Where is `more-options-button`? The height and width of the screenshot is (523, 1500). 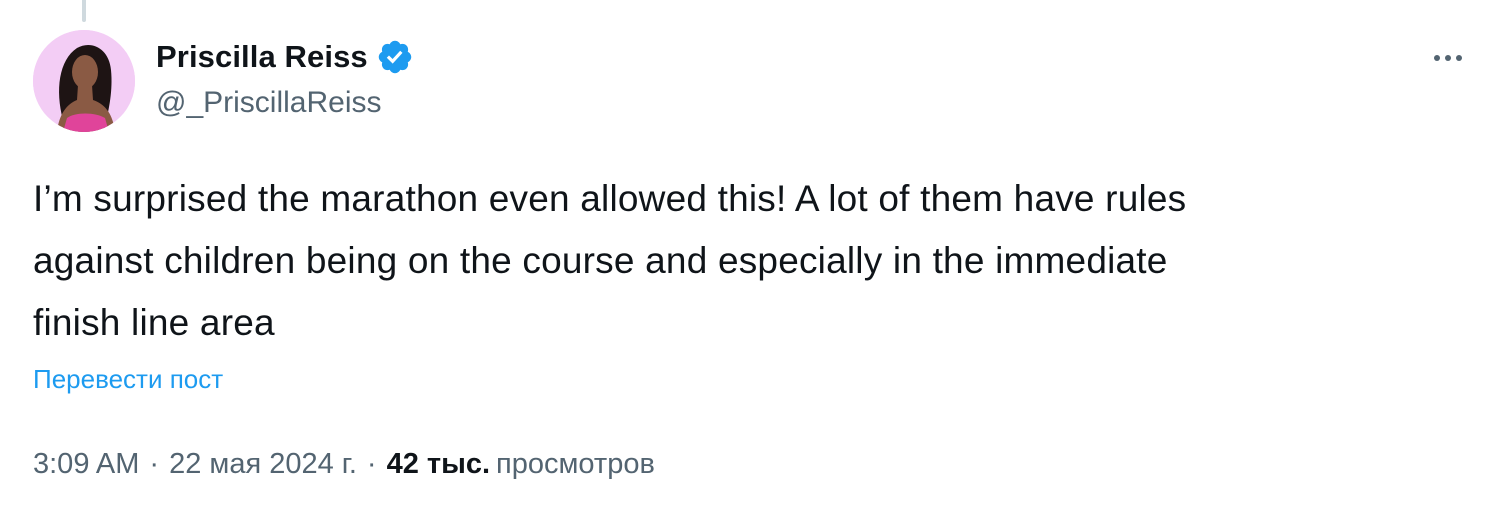 more-options-button is located at coordinates (1448, 58).